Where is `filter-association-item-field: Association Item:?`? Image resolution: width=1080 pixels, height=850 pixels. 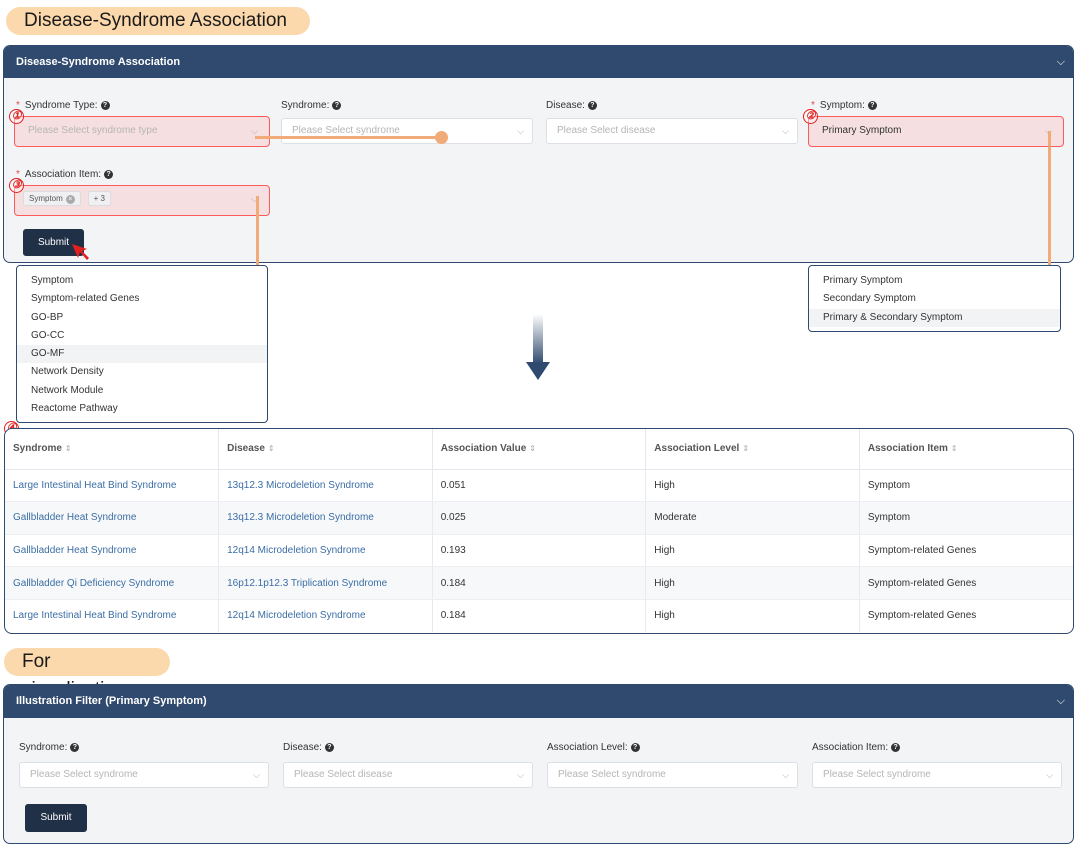
filter-association-item-field: Association Item:? is located at coordinates (856, 747).